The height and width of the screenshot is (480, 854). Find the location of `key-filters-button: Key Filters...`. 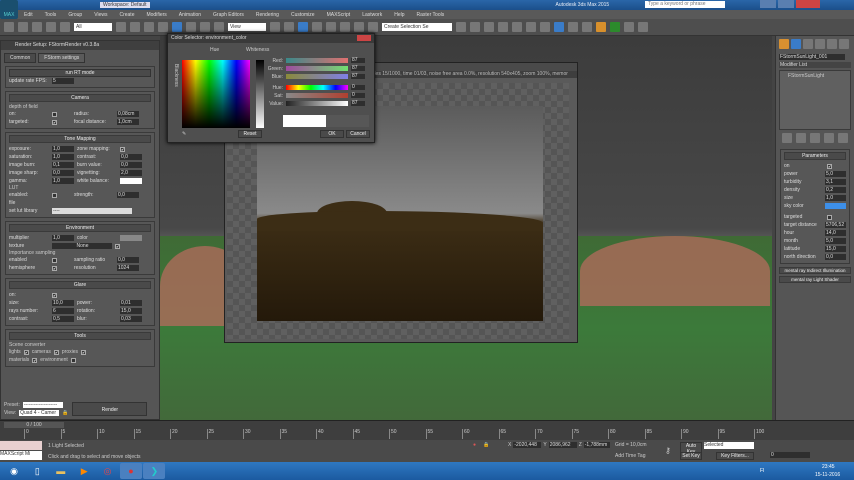

key-filters-button: Key Filters... is located at coordinates (735, 456).